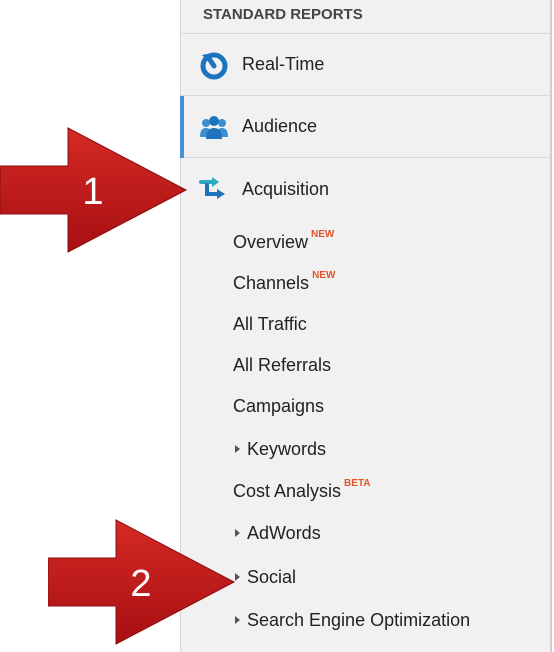 The image size is (554, 652). What do you see at coordinates (365, 127) in the screenshot?
I see `nav-item-audience: Audience` at bounding box center [365, 127].